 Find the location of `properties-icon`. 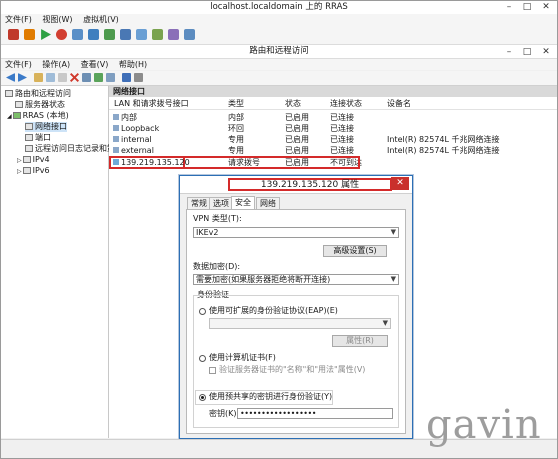

properties-icon is located at coordinates (62, 77).